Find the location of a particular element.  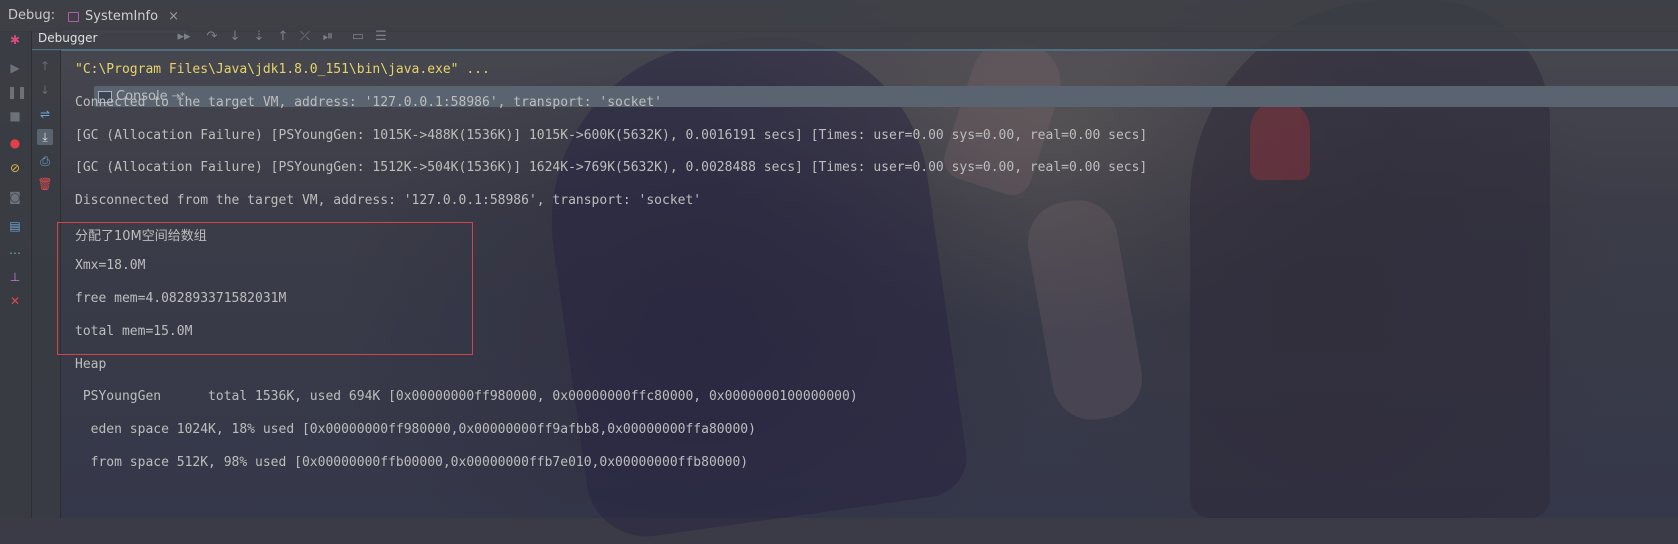

debug-toolbar: Debugger Console →* ▸▸ ↷ ↓ ⇣ ↑ ⤫ ⏯ ▭ ☰ is located at coordinates (855, 66).